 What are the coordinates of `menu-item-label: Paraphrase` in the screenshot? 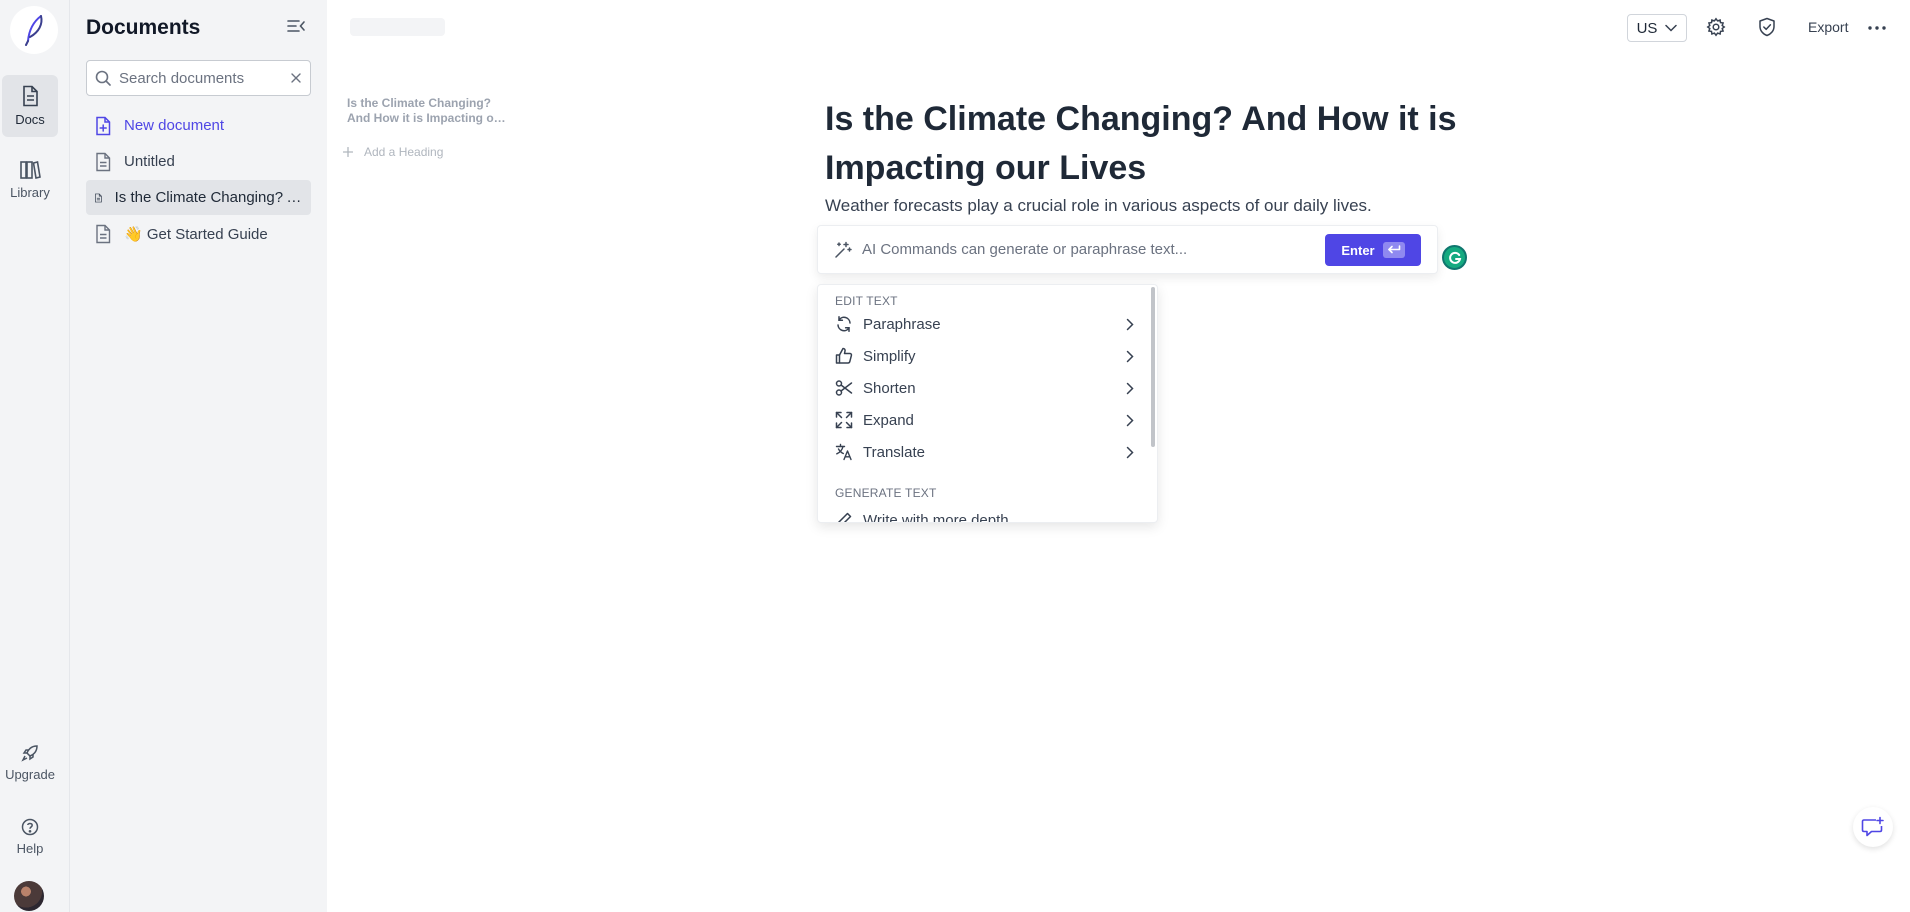 It's located at (902, 324).